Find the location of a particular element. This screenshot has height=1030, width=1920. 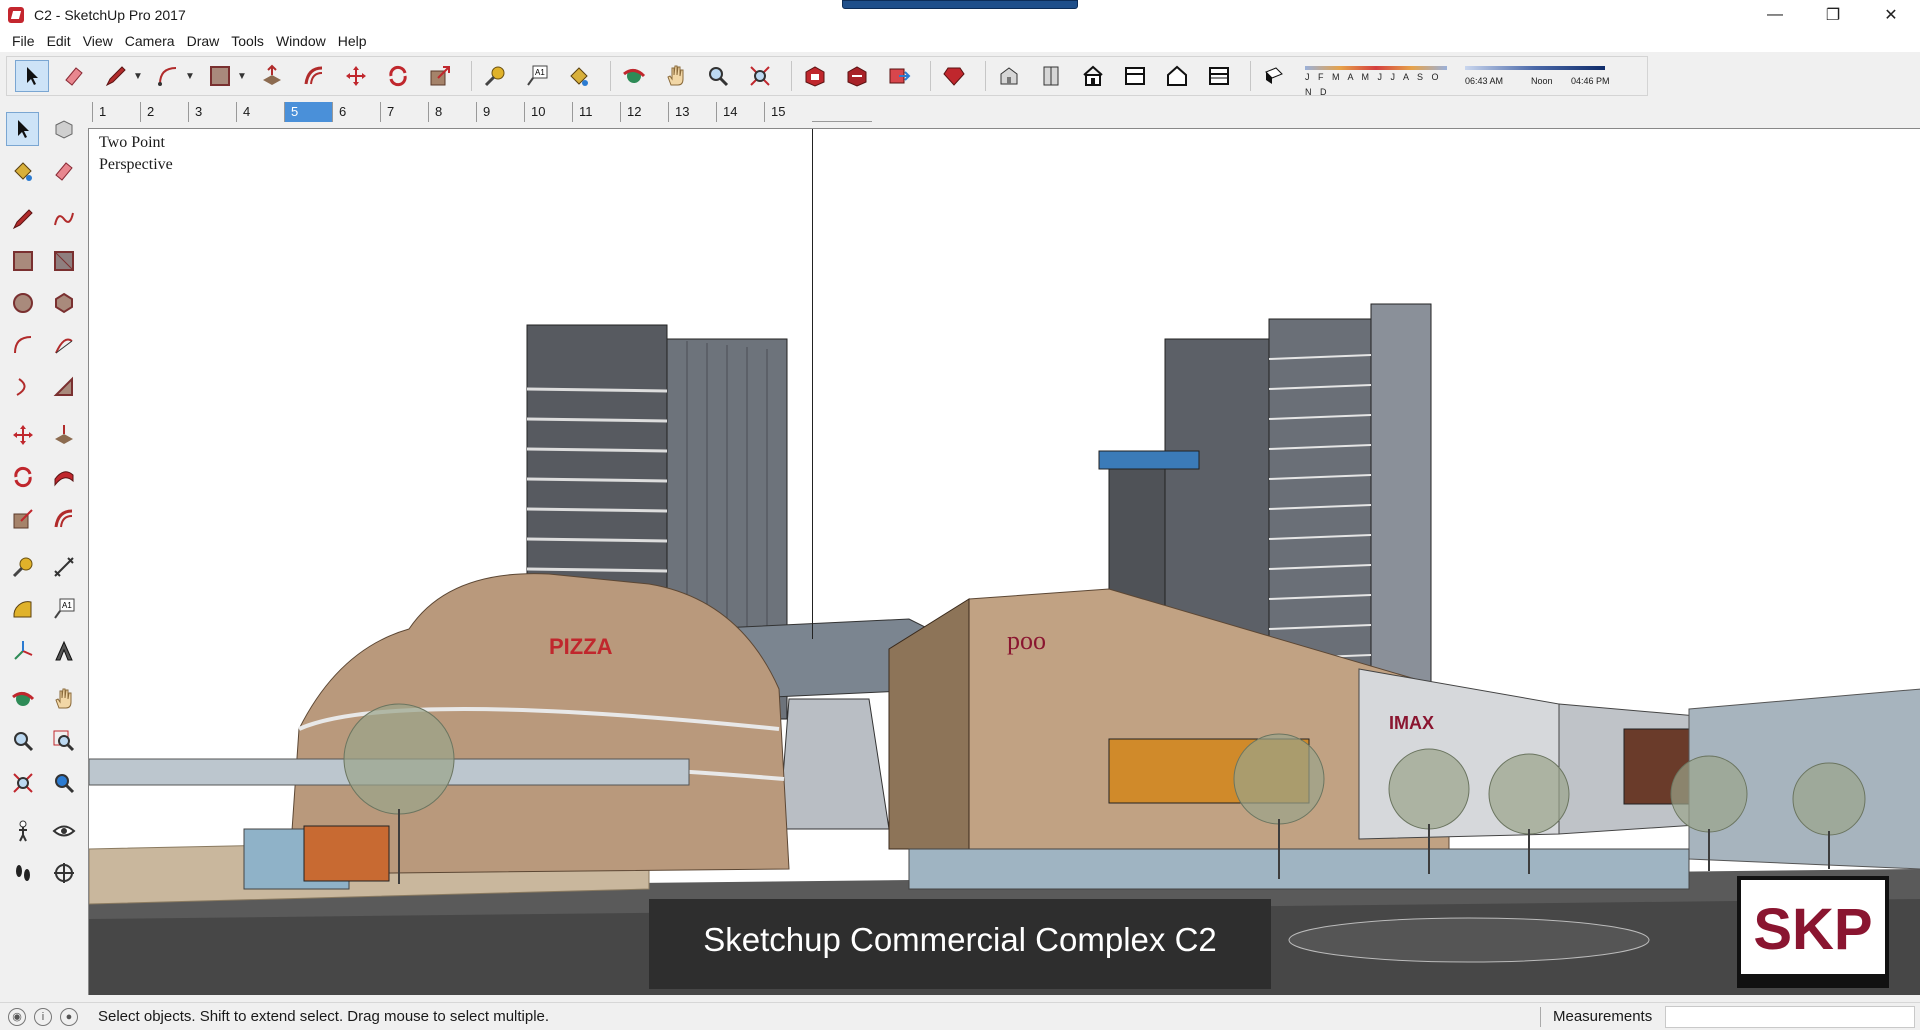

scene-tab: 12 is located at coordinates (644, 112).